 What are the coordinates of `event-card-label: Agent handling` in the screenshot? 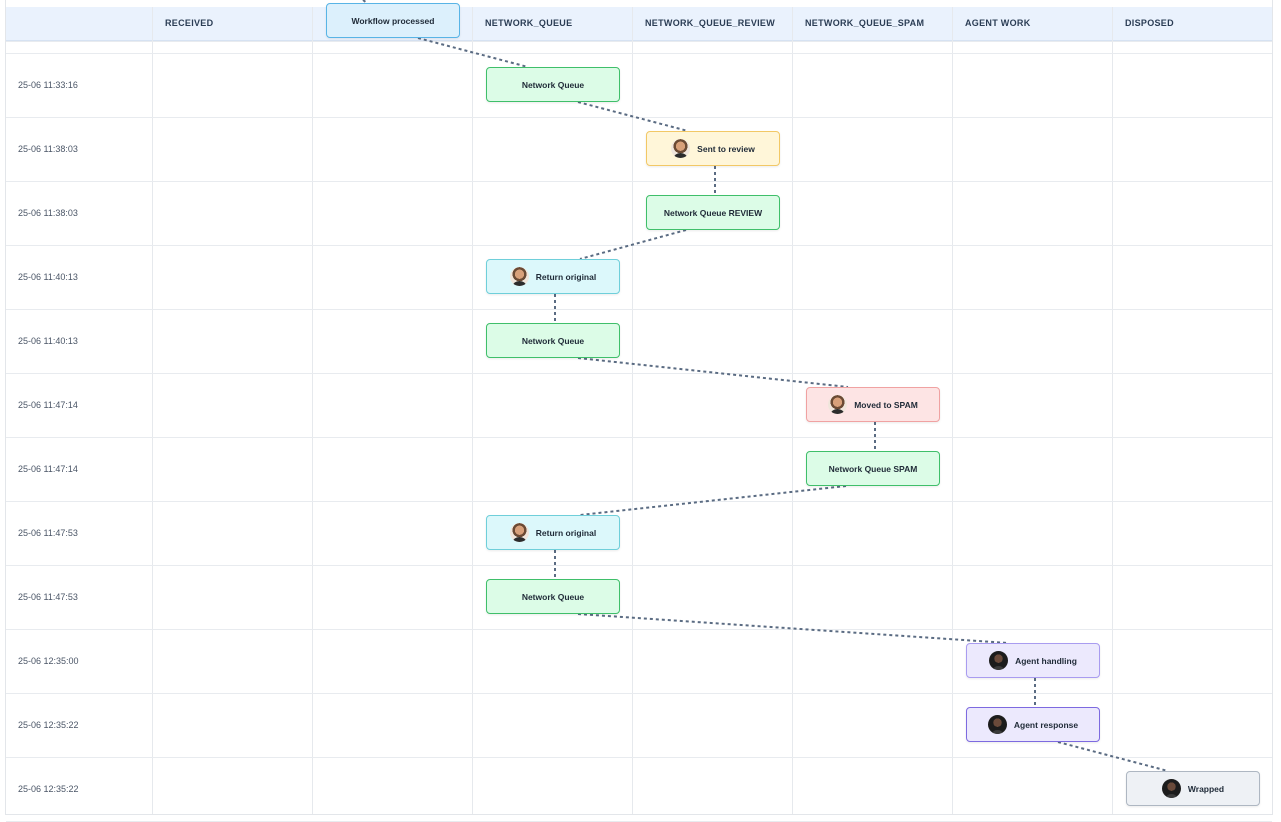 It's located at (1046, 660).